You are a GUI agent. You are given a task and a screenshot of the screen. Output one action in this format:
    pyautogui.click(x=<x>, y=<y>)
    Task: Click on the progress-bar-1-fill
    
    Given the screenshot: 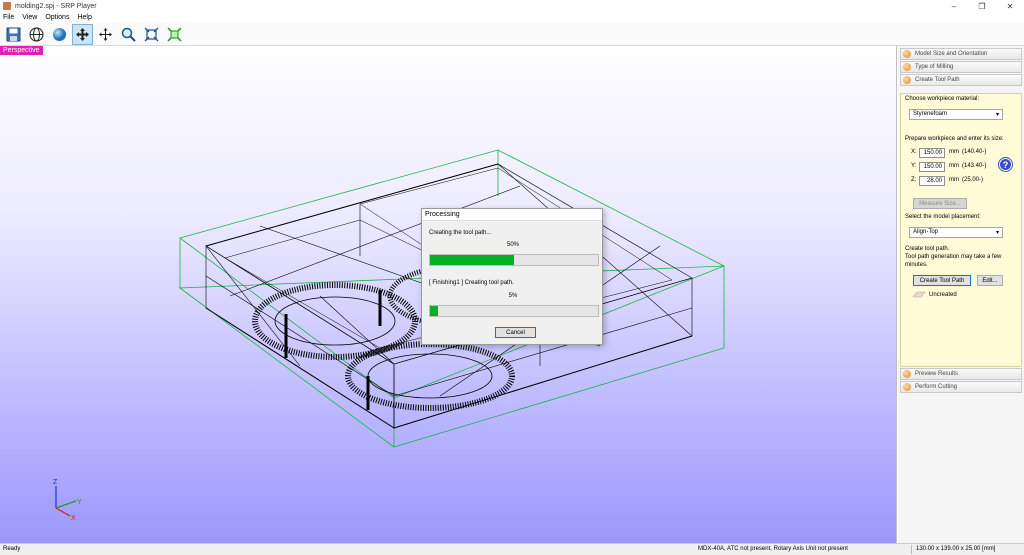 What is the action you would take?
    pyautogui.click(x=472, y=260)
    